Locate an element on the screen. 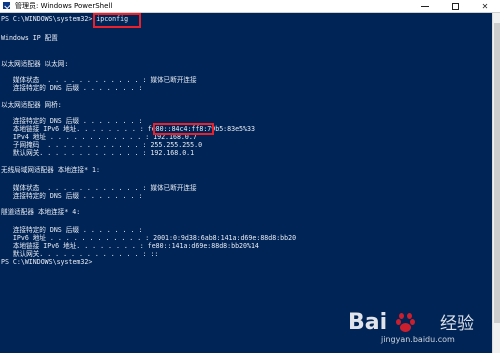 The width and height of the screenshot is (500, 353). scrollbar-thumb is located at coordinates (497, 173).